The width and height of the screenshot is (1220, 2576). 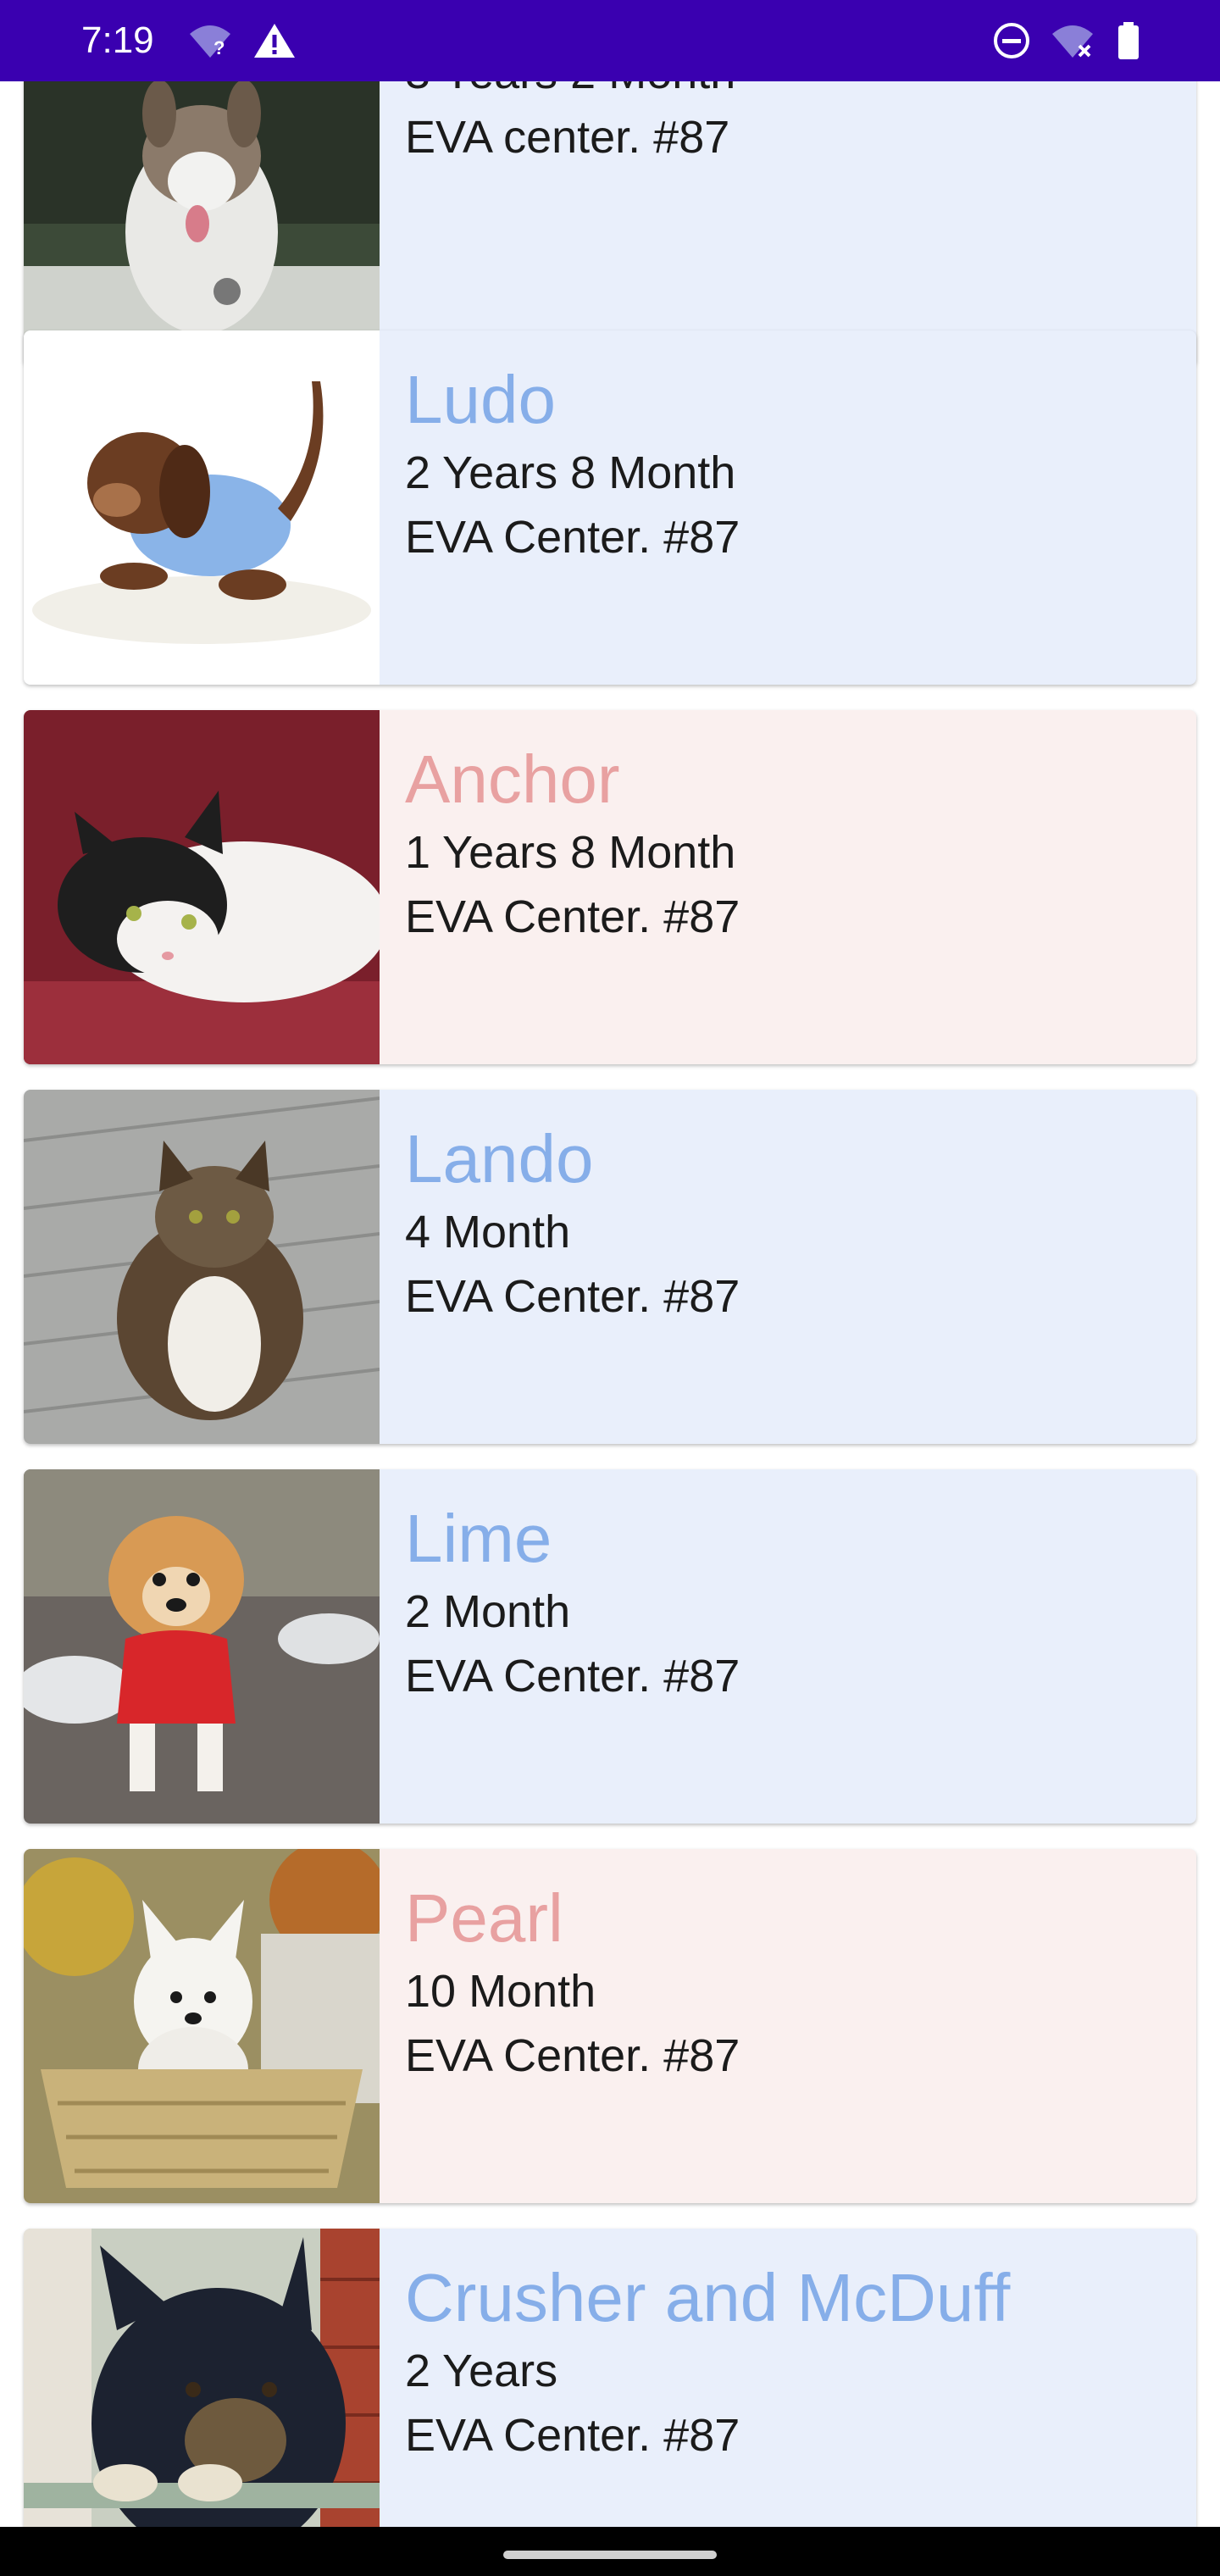 I want to click on wifi-question-icon: ?, so click(x=210, y=40).